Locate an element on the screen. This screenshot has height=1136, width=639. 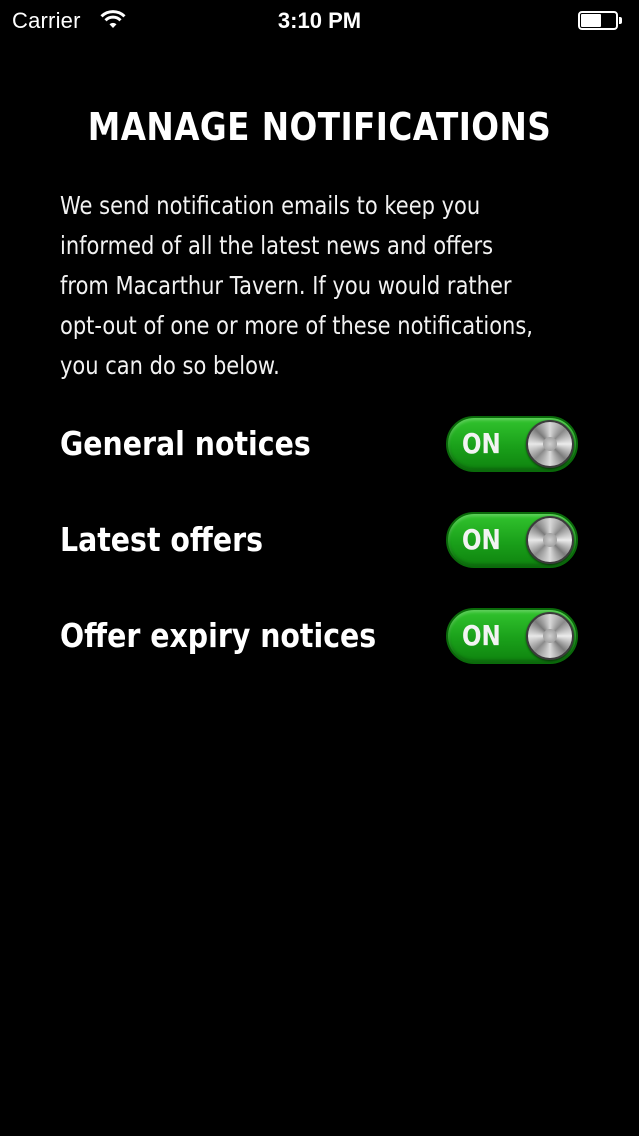
general-notices-toggle: ON is located at coordinates (512, 444).